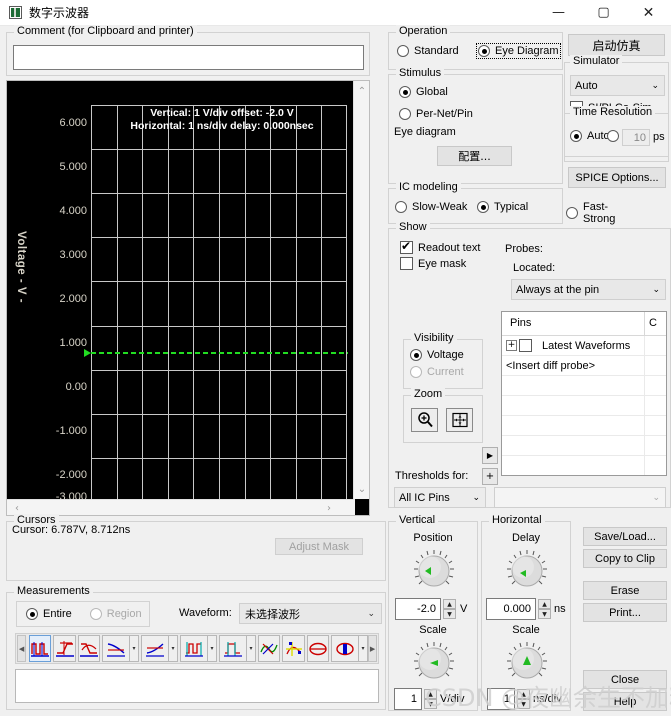 This screenshot has width=671, height=716. Describe the element at coordinates (64, 648) in the screenshot. I see `meas-rise-icon` at that location.